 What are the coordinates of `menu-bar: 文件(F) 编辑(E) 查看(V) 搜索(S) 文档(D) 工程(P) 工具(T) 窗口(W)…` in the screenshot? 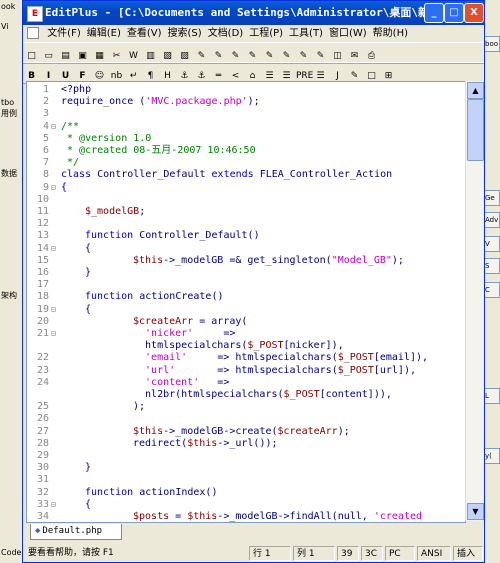 It's located at (253, 33).